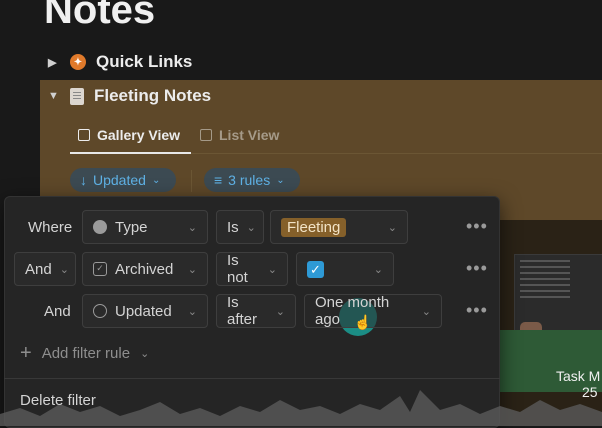 Image resolution: width=602 pixels, height=428 pixels. Describe the element at coordinates (242, 311) in the screenshot. I see `filter-row-3-operator-label: Is after` at that location.